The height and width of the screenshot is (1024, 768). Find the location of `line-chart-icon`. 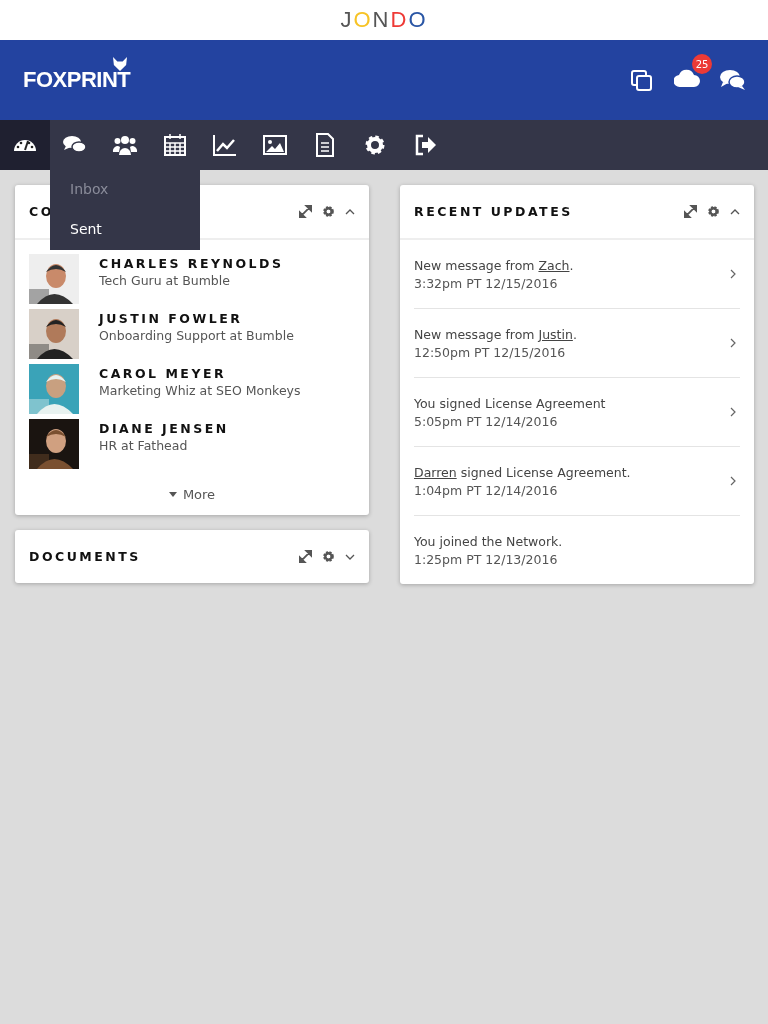

line-chart-icon is located at coordinates (225, 145).